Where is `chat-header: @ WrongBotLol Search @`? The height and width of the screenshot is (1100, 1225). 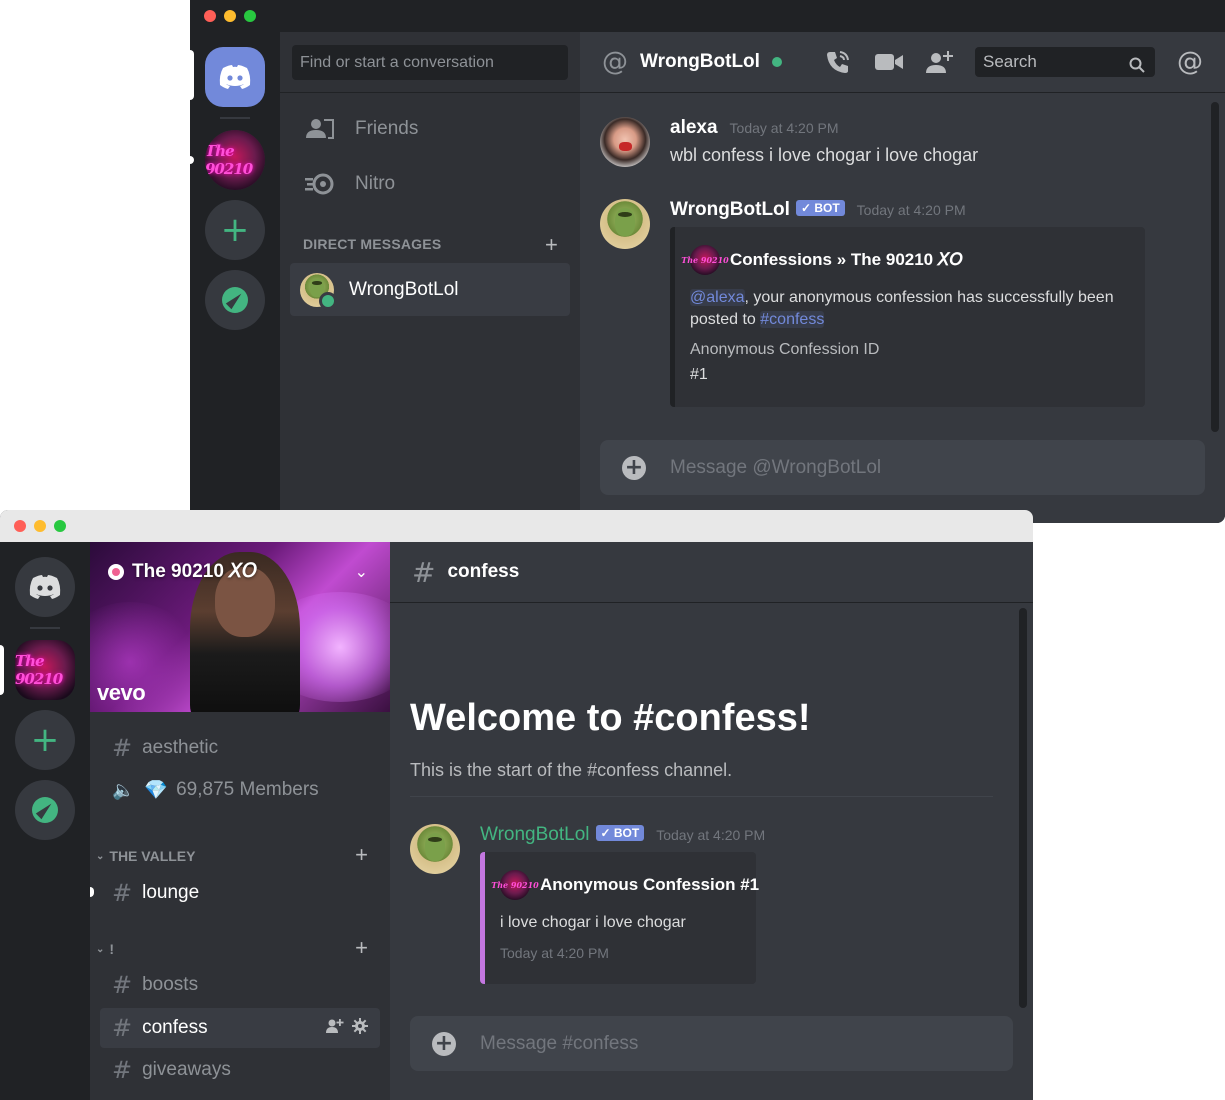 chat-header: @ WrongBotLol Search @ is located at coordinates (902, 62).